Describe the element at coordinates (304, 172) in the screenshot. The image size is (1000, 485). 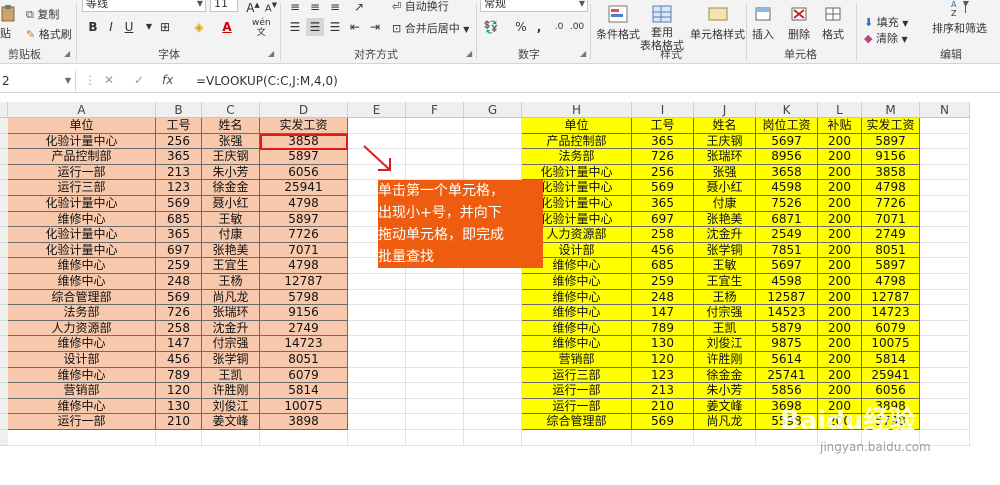
I see `left-table-cell: 6056` at that location.